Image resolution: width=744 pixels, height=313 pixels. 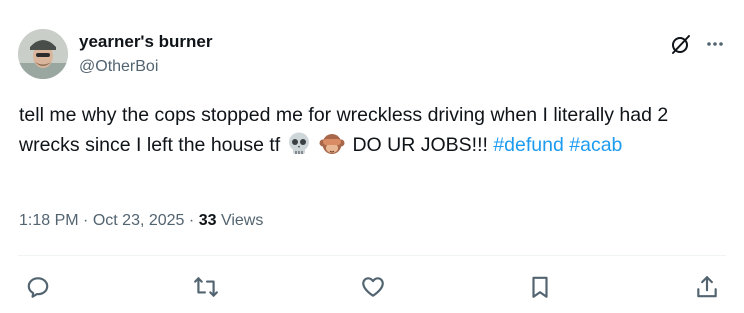 I want to click on divider, so click(x=372, y=255).